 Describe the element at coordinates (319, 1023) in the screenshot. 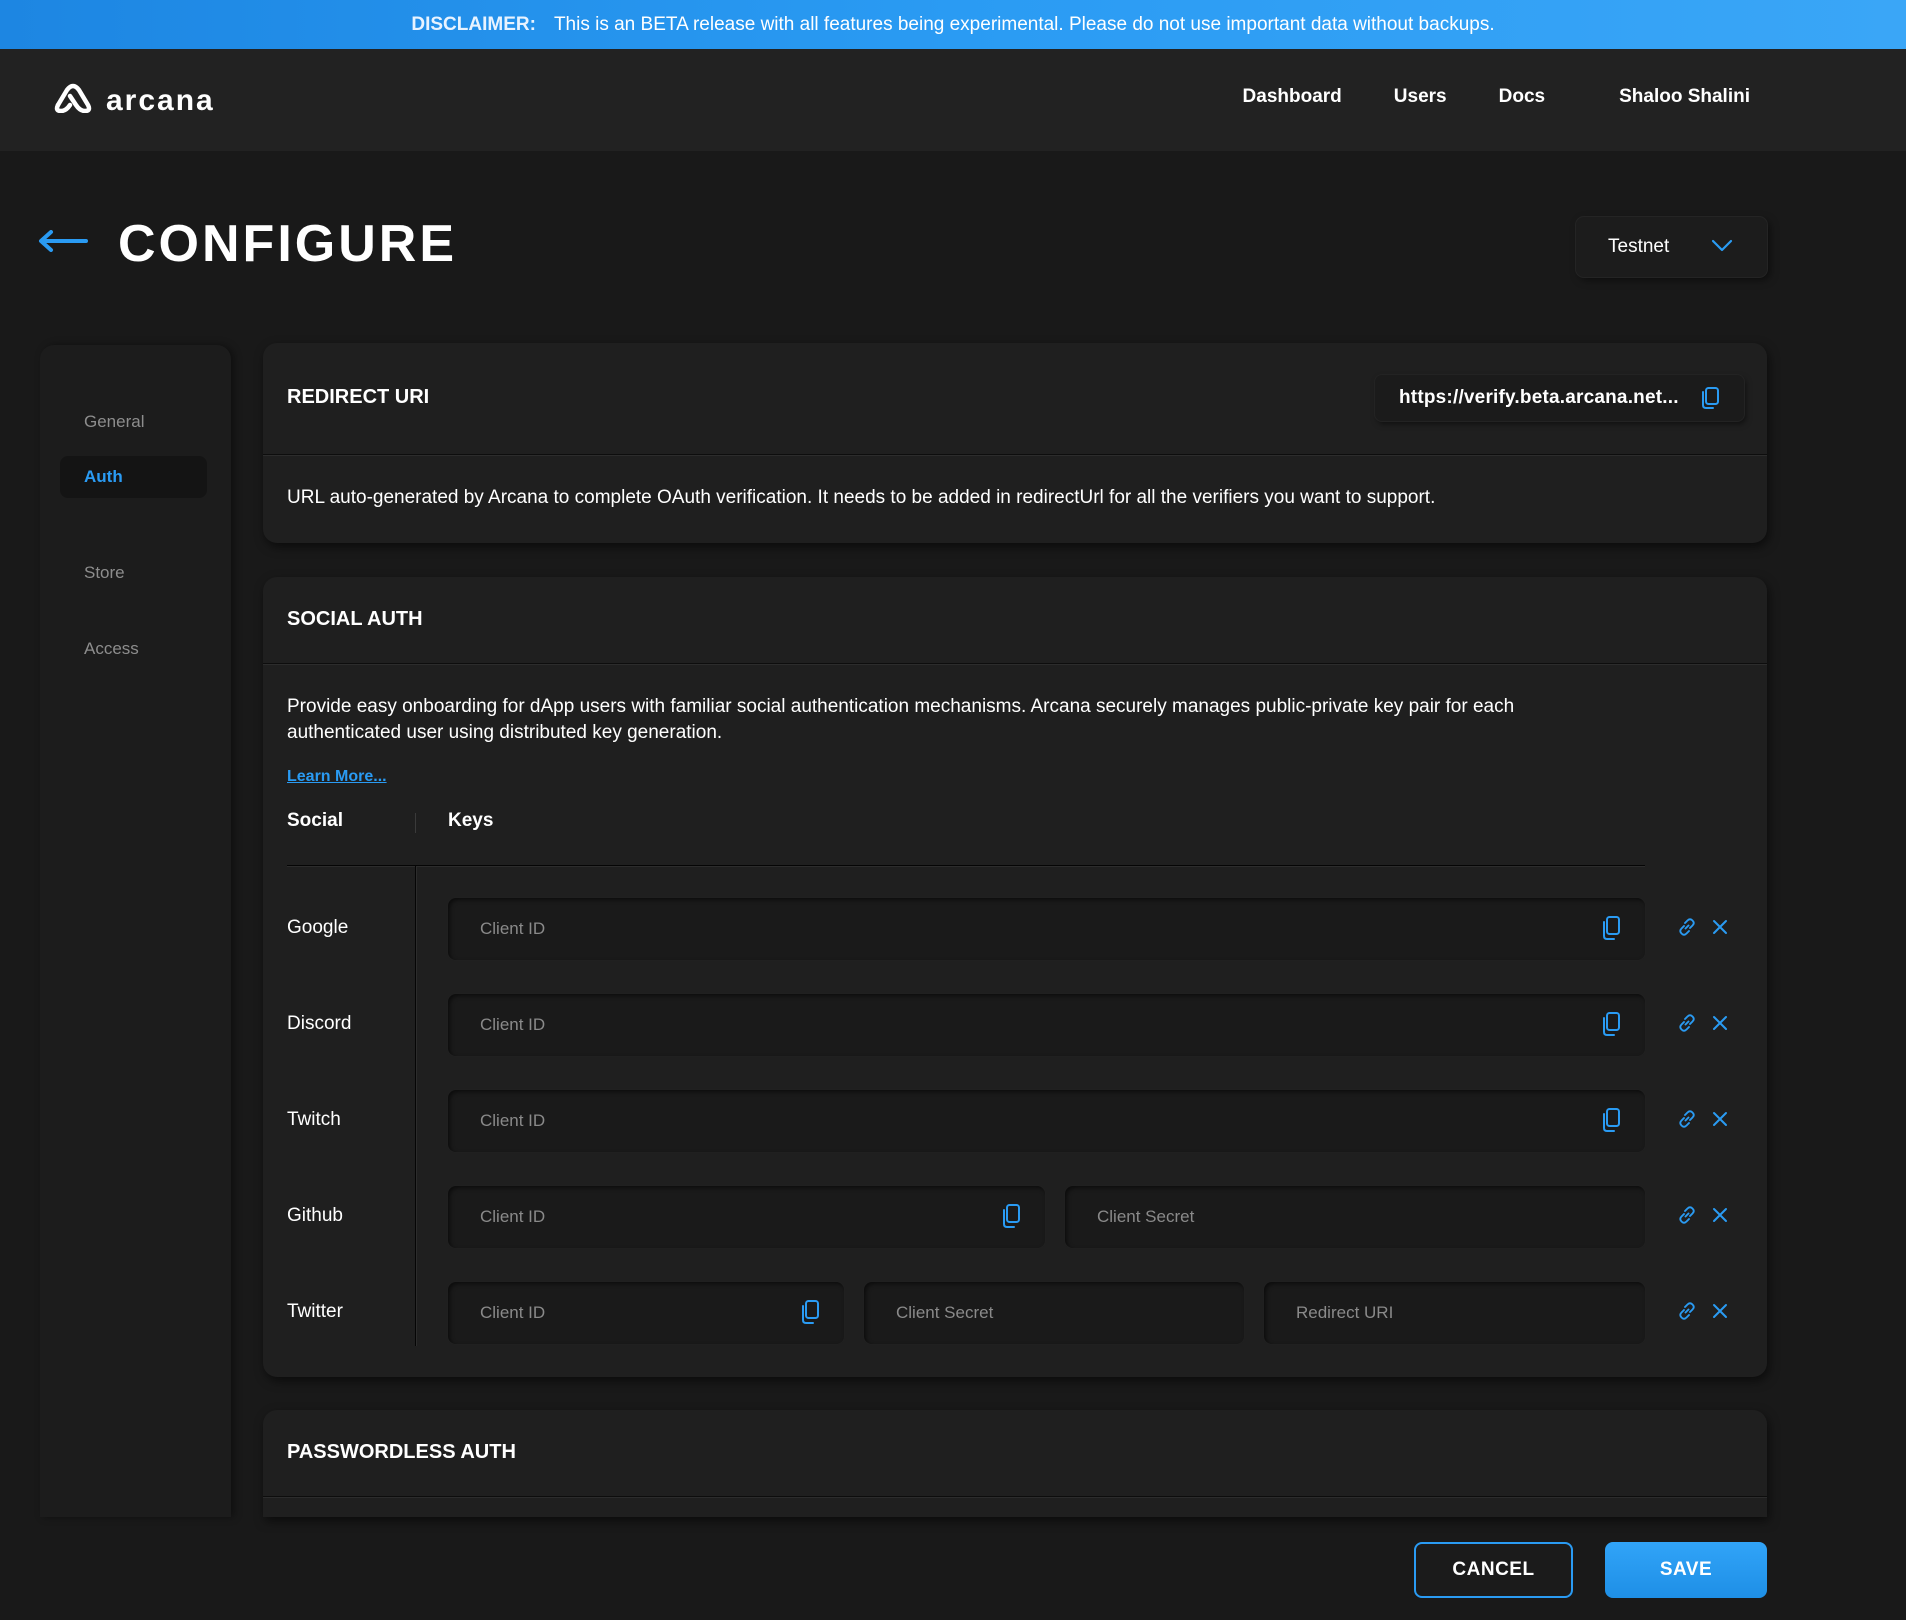

I see `provider-name: Discord` at that location.